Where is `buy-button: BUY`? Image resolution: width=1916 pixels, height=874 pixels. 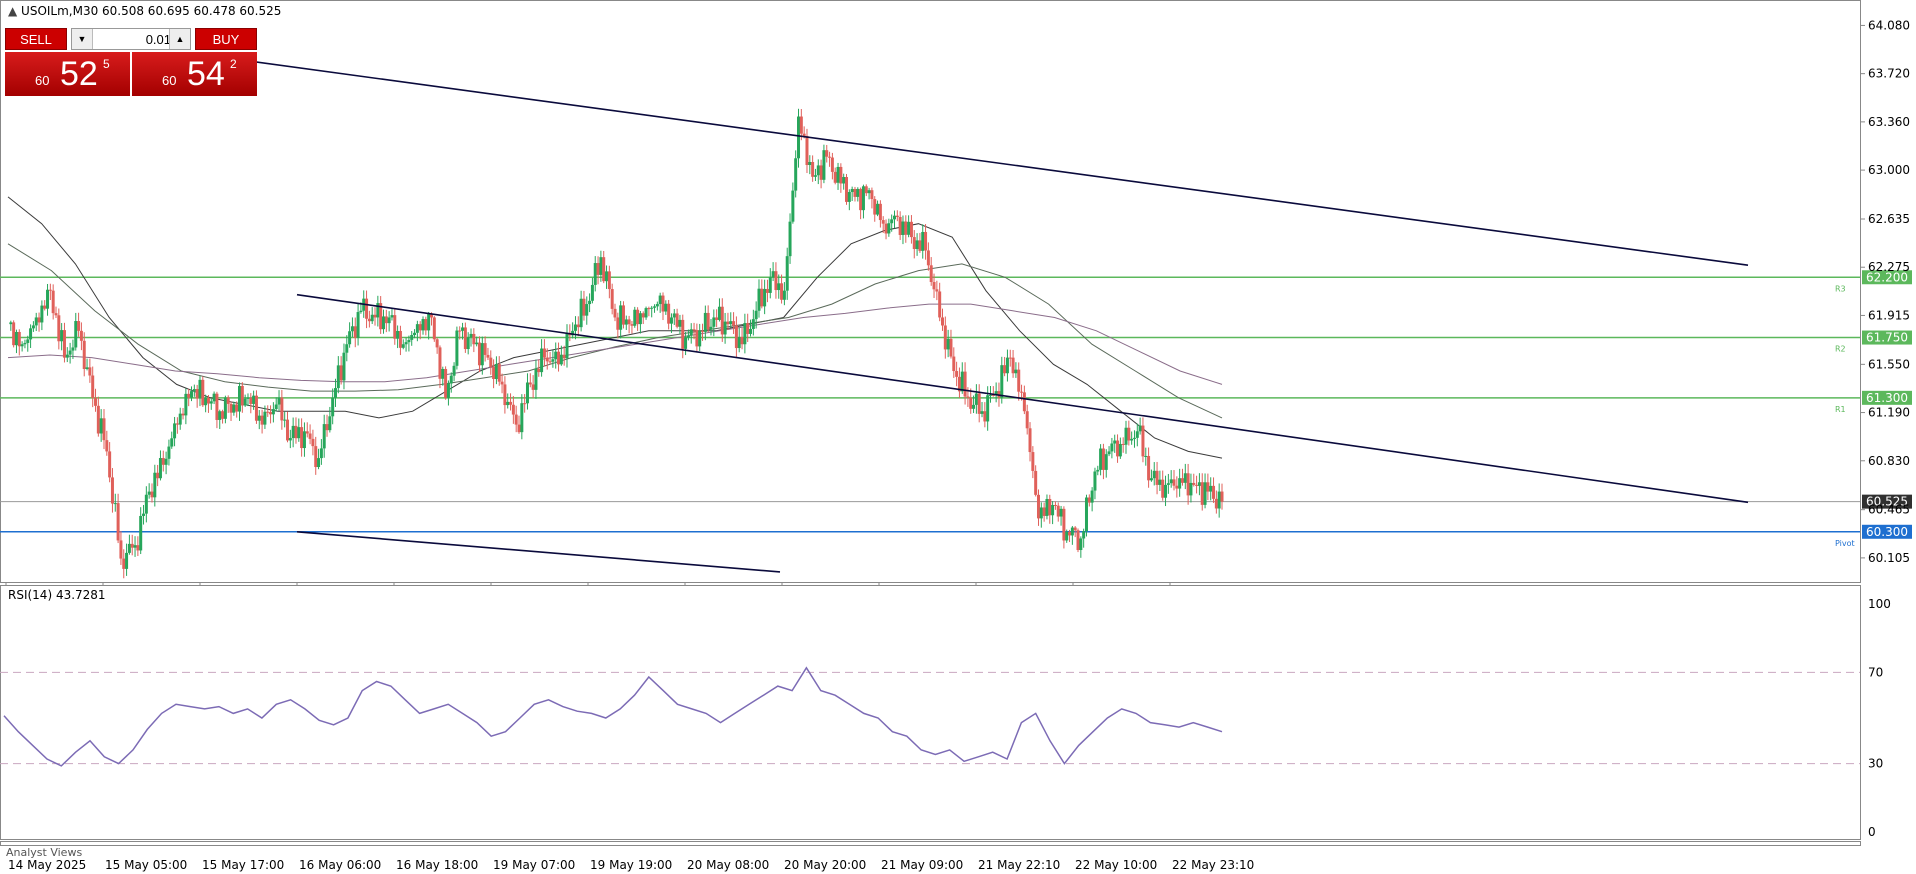 buy-button: BUY is located at coordinates (226, 39).